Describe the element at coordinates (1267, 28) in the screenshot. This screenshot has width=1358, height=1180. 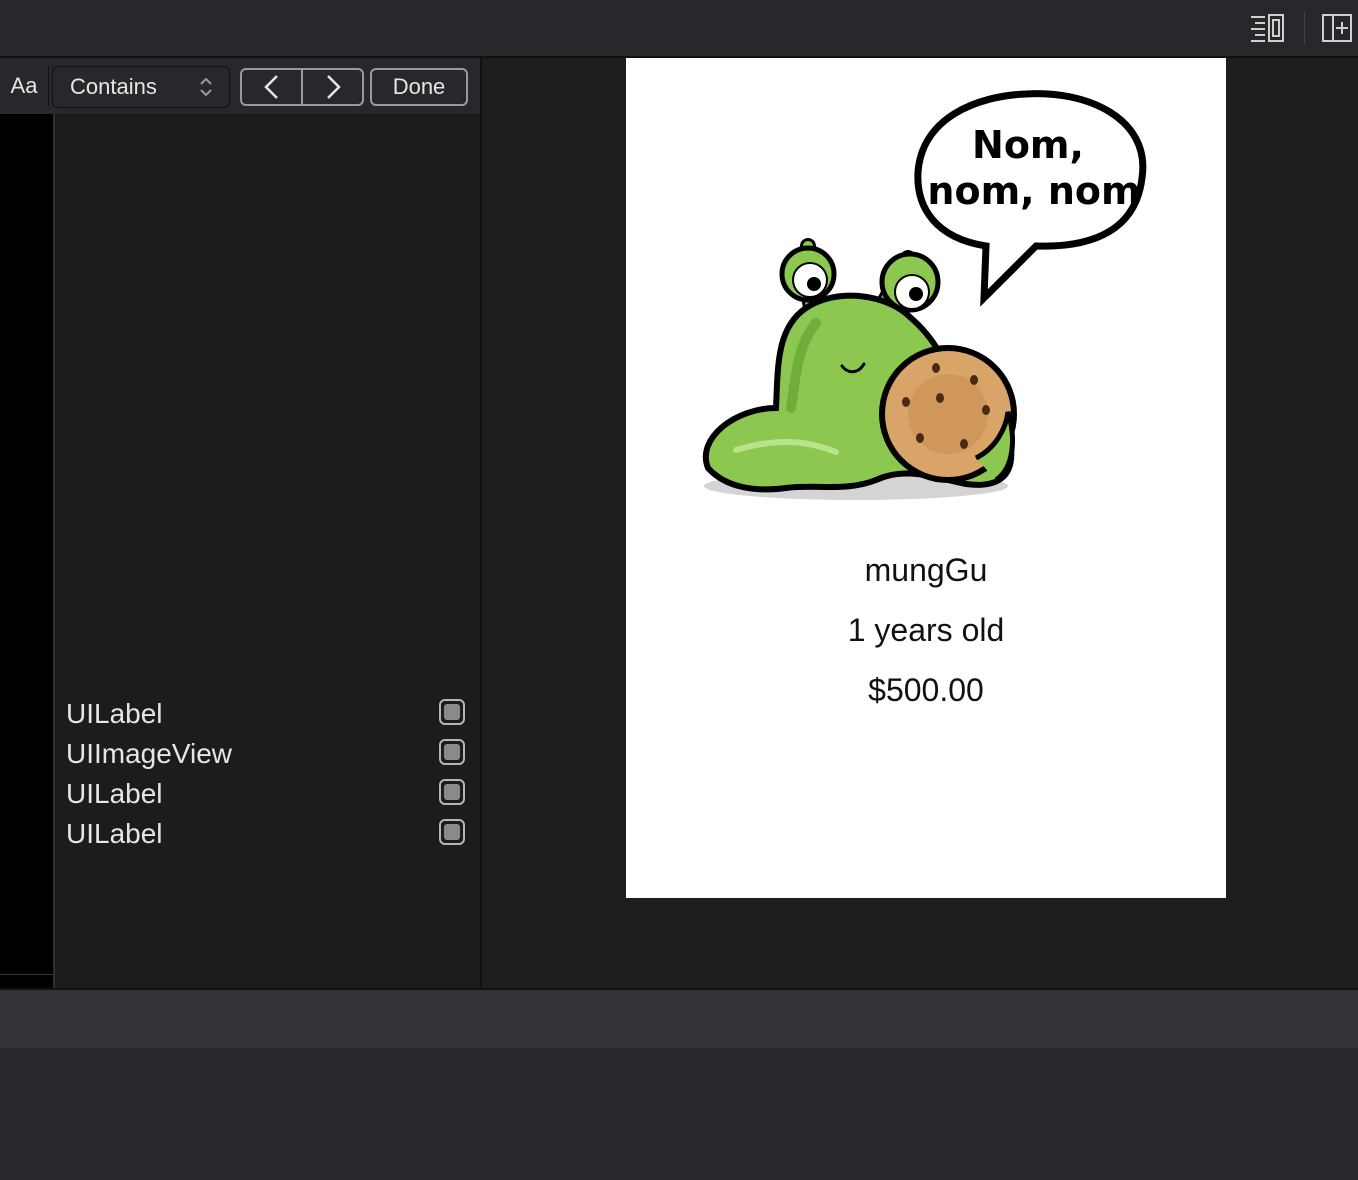
I see `minimap-icon` at that location.